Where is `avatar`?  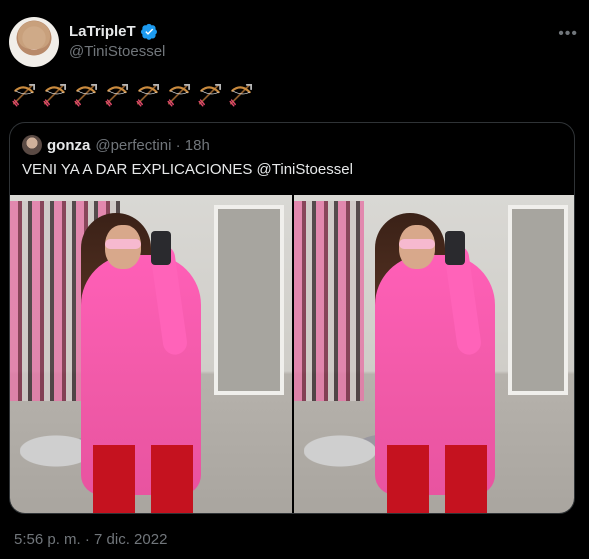
avatar is located at coordinates (34, 42).